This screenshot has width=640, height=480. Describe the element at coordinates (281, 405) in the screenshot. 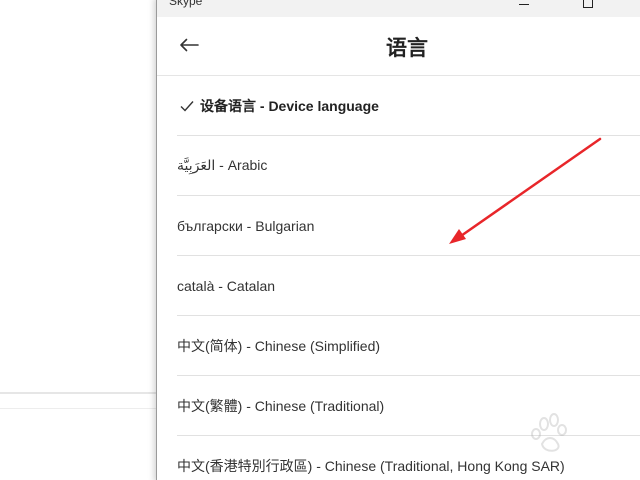

I see `language-label: 中文(繁體) - Chinese (Traditional)` at that location.